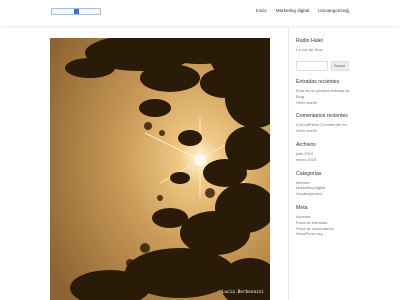 The image size is (400, 300). What do you see at coordinates (318, 82) in the screenshot?
I see `widget-title: Entradas recientes` at bounding box center [318, 82].